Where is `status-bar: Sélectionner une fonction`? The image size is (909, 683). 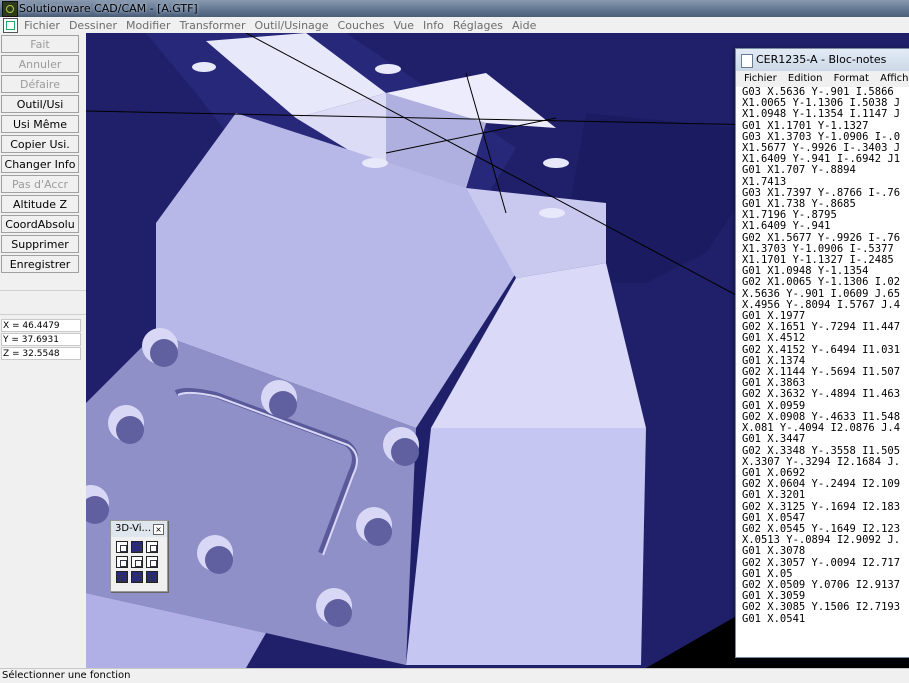 status-bar: Sélectionner une fonction is located at coordinates (454, 675).